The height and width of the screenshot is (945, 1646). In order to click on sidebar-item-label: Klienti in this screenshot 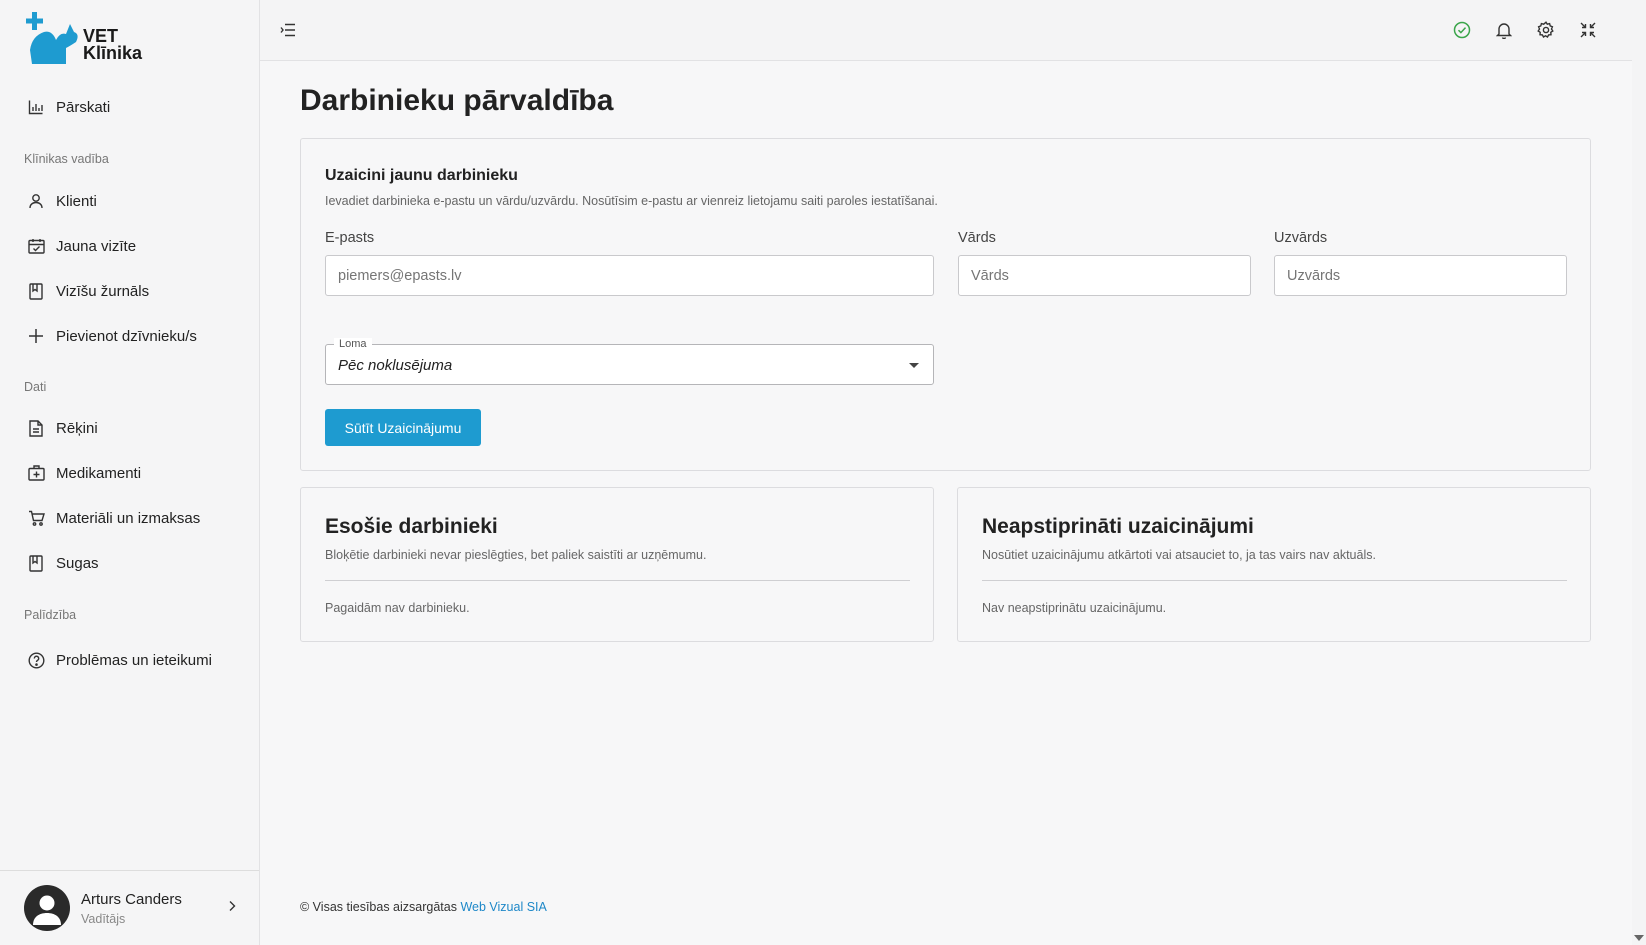, I will do `click(76, 201)`.